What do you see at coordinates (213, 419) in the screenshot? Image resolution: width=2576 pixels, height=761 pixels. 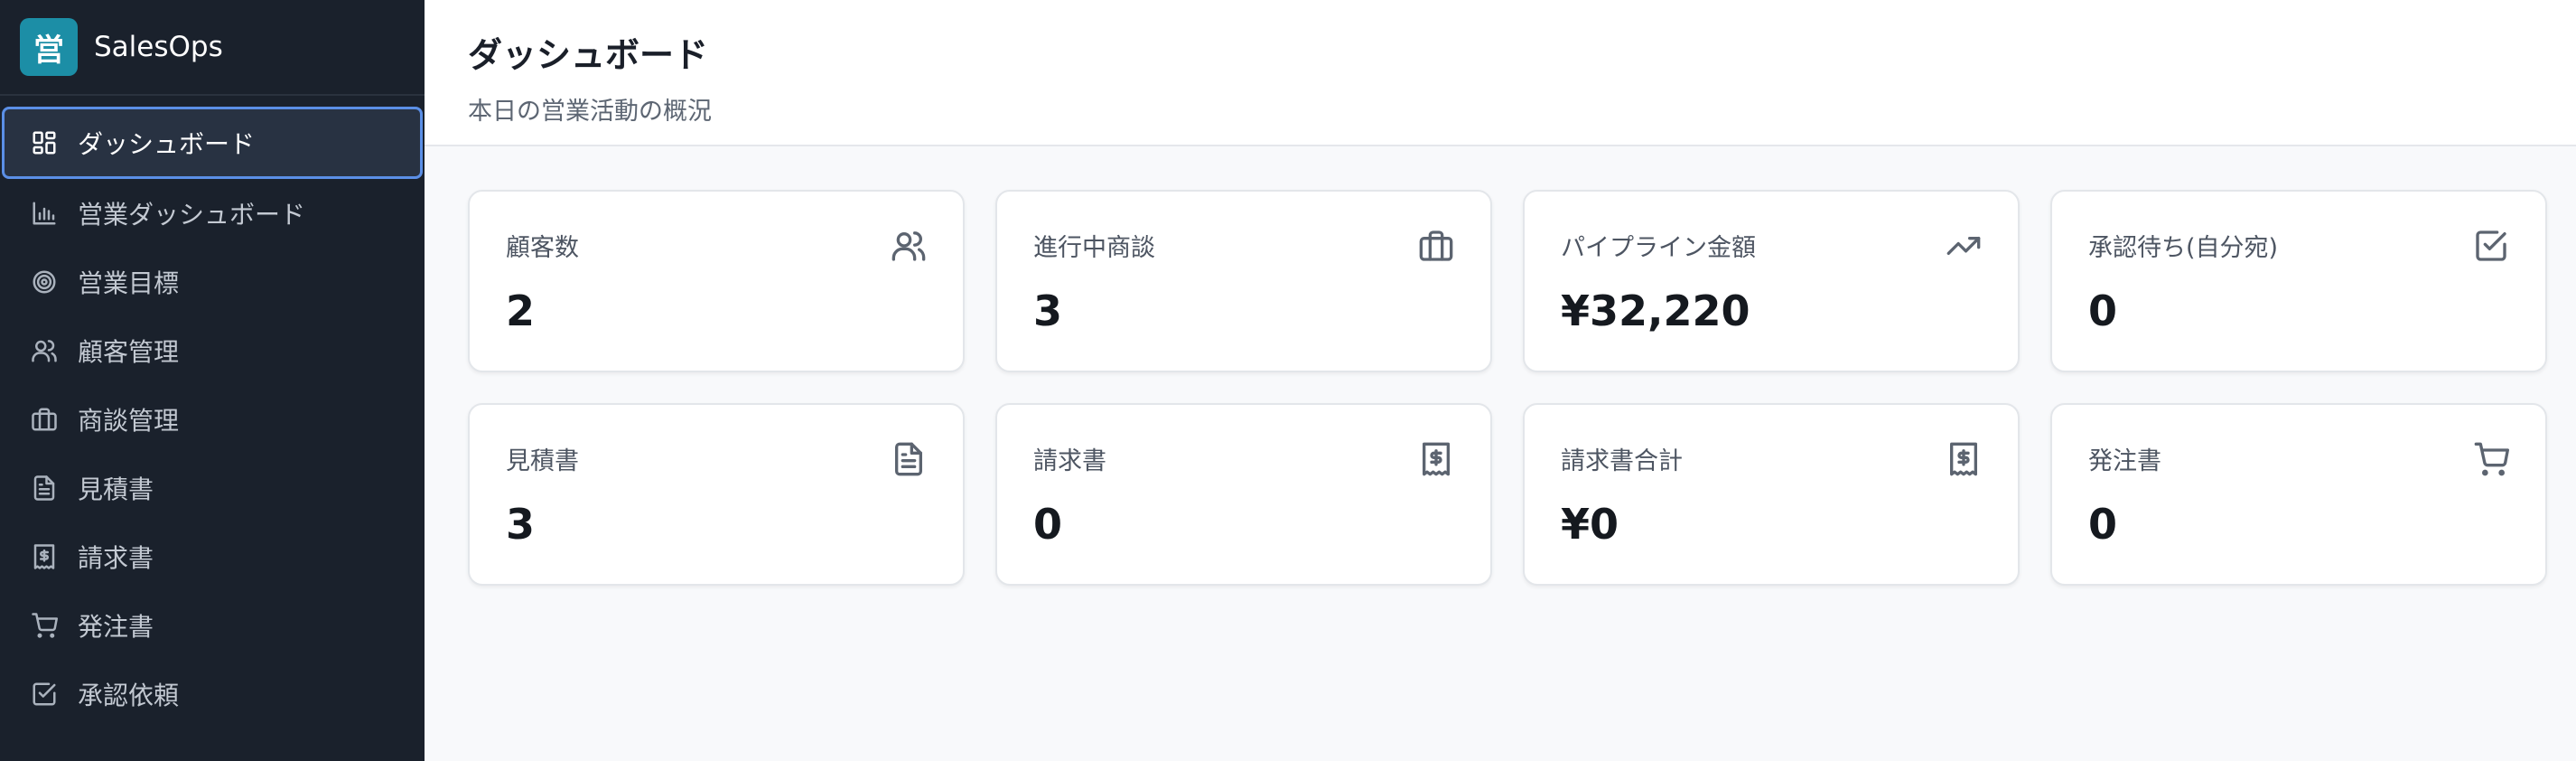 I see `sidebar-item-deals: 商談管理` at bounding box center [213, 419].